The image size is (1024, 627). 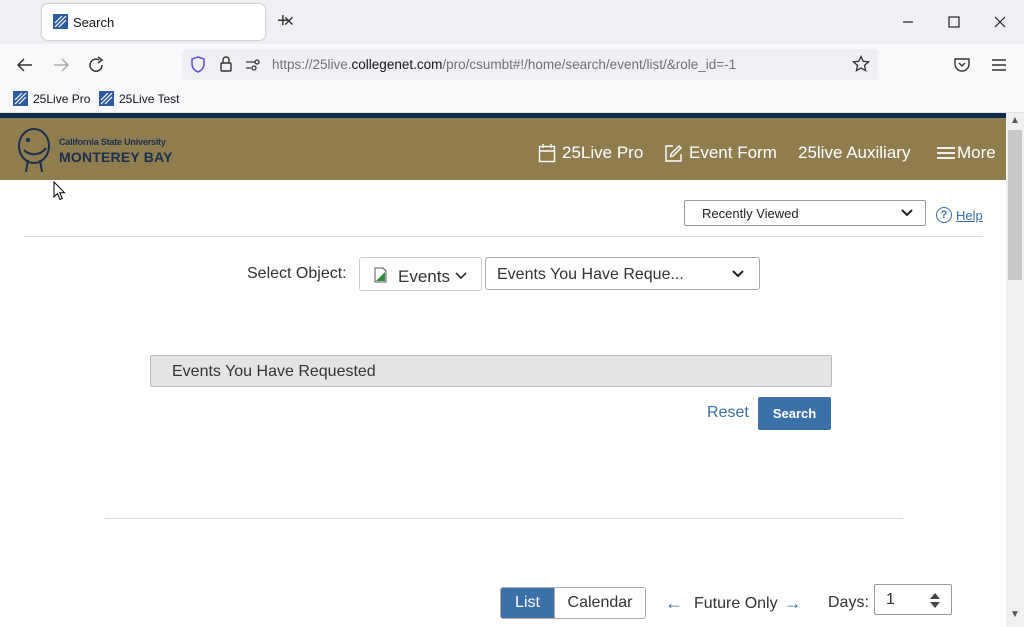 I want to click on dropdown-value: Recently Viewed, so click(x=750, y=213).